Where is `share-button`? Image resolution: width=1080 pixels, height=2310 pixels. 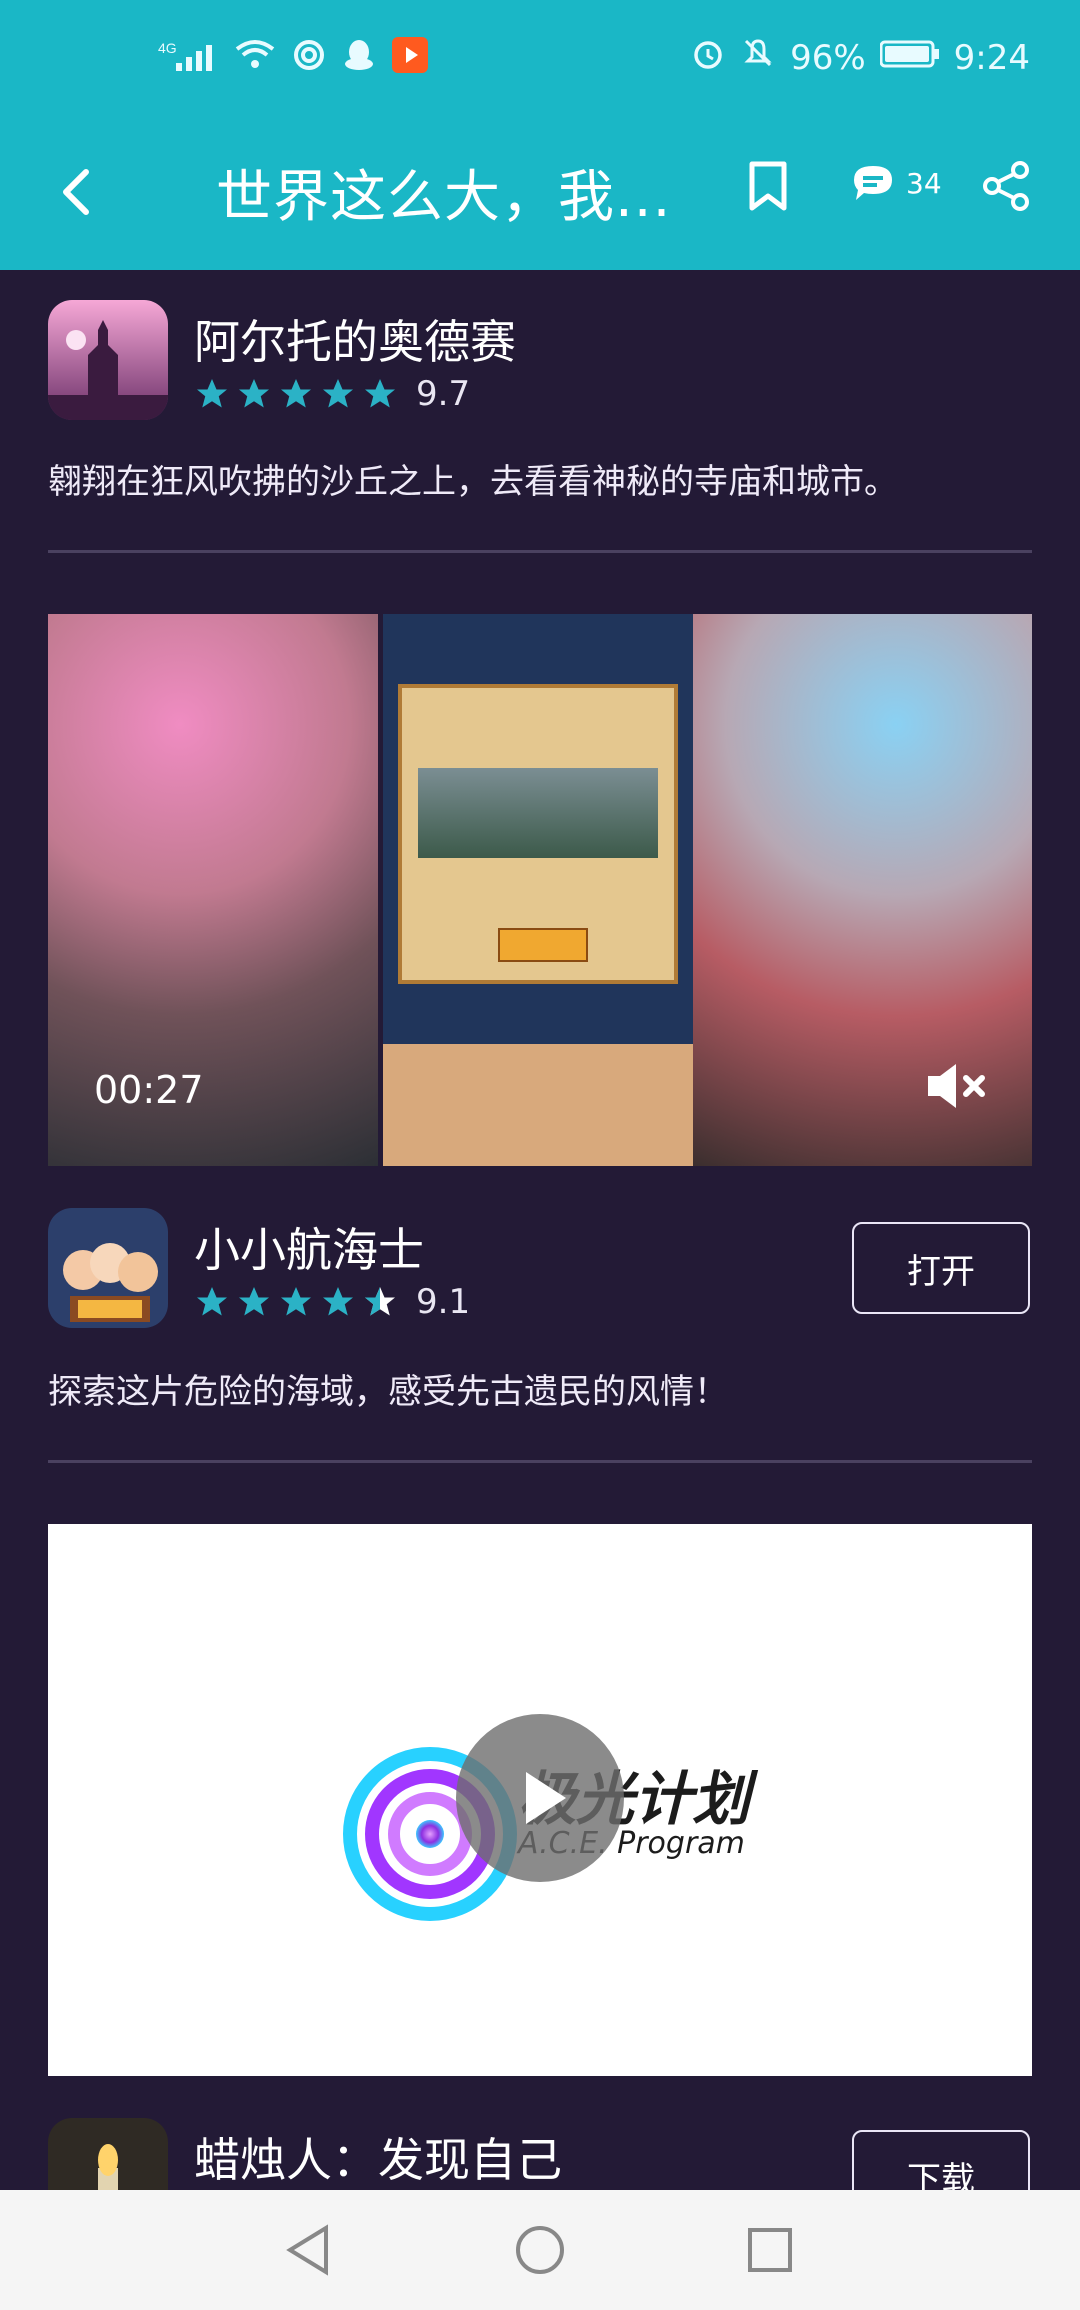 share-button is located at coordinates (1008, 188).